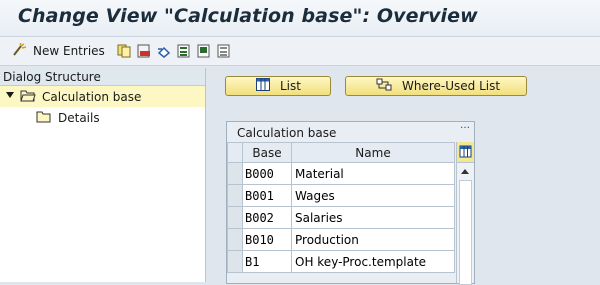  I want to click on deselect-all-icon, so click(224, 51).